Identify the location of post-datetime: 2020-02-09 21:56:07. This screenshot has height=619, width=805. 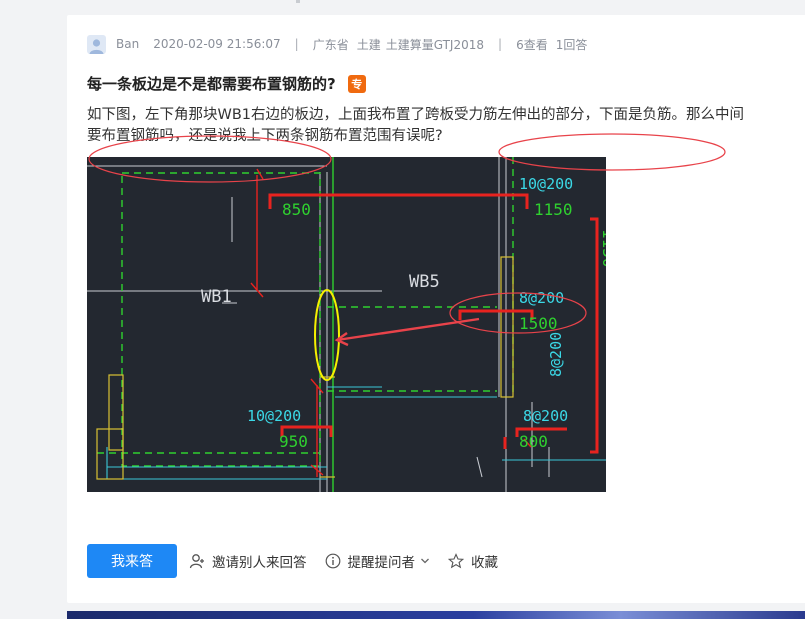
(217, 44).